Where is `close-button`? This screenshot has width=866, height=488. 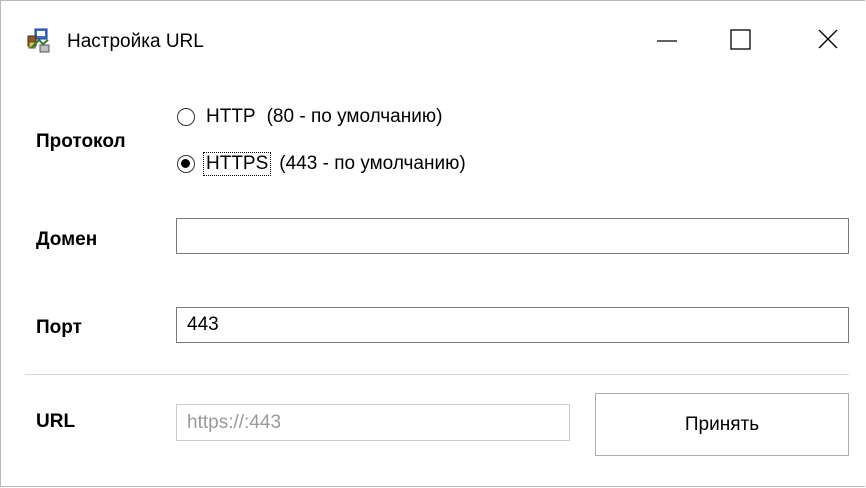 close-button is located at coordinates (828, 39).